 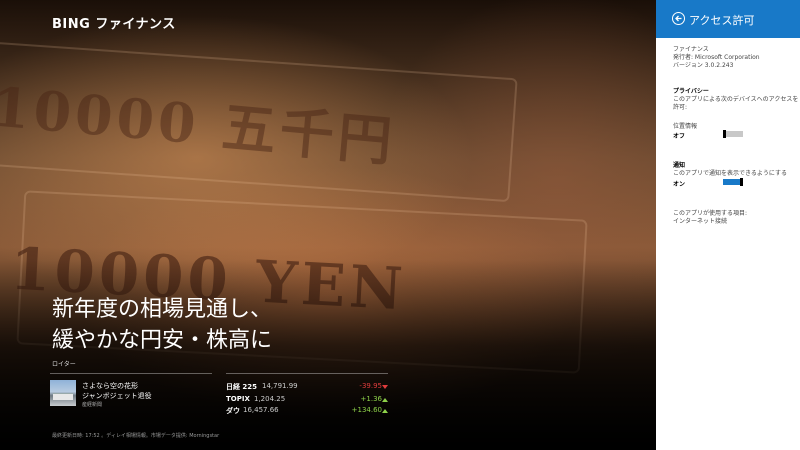 What do you see at coordinates (733, 182) in the screenshot?
I see `notify-toggle` at bounding box center [733, 182].